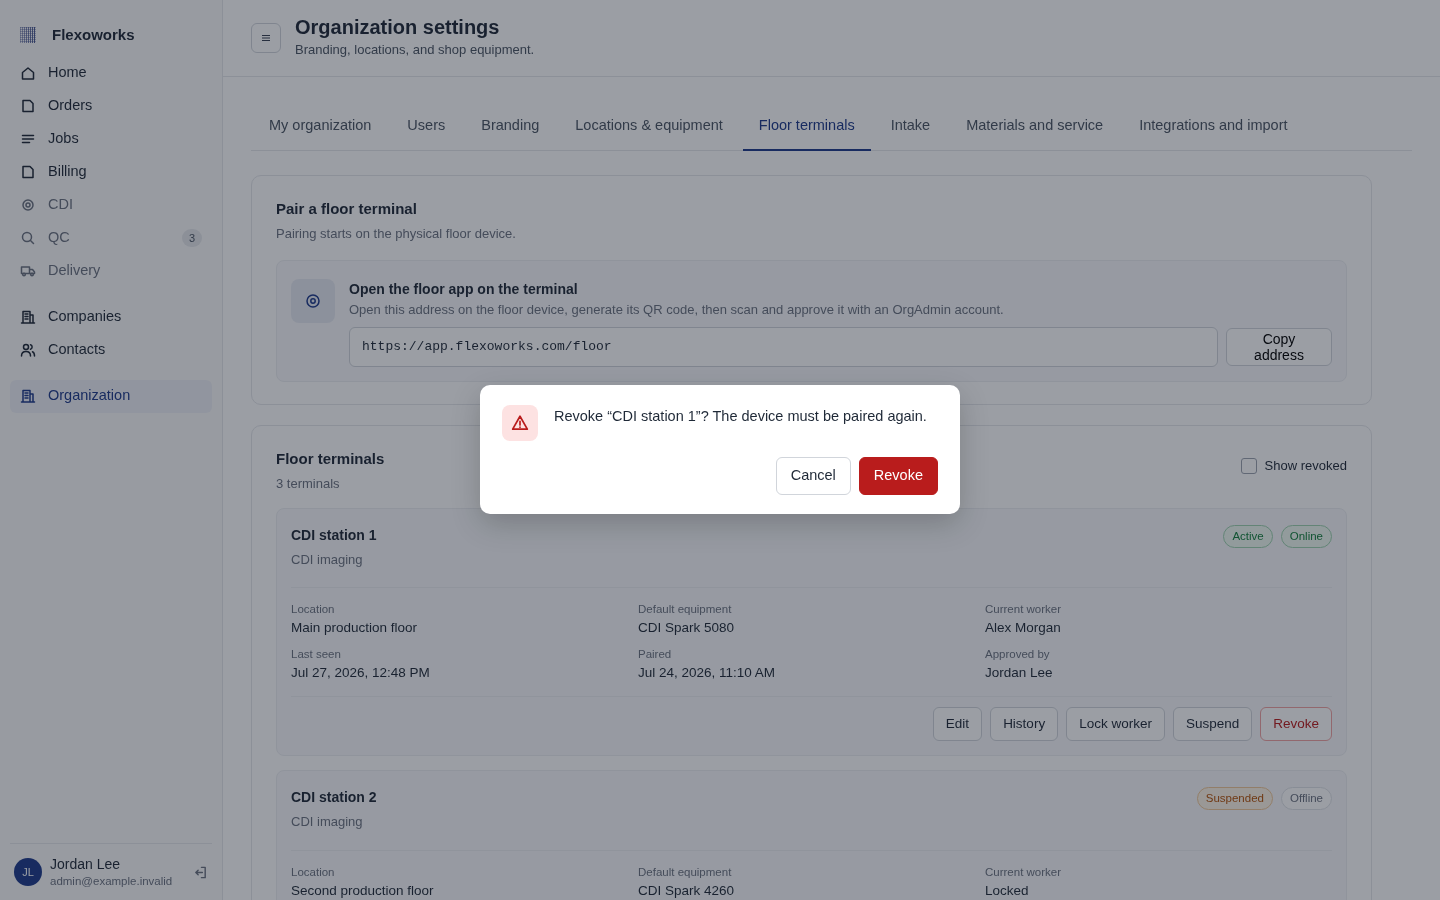 The image size is (1440, 900). Describe the element at coordinates (910, 128) in the screenshot. I see `tab: Intake` at that location.